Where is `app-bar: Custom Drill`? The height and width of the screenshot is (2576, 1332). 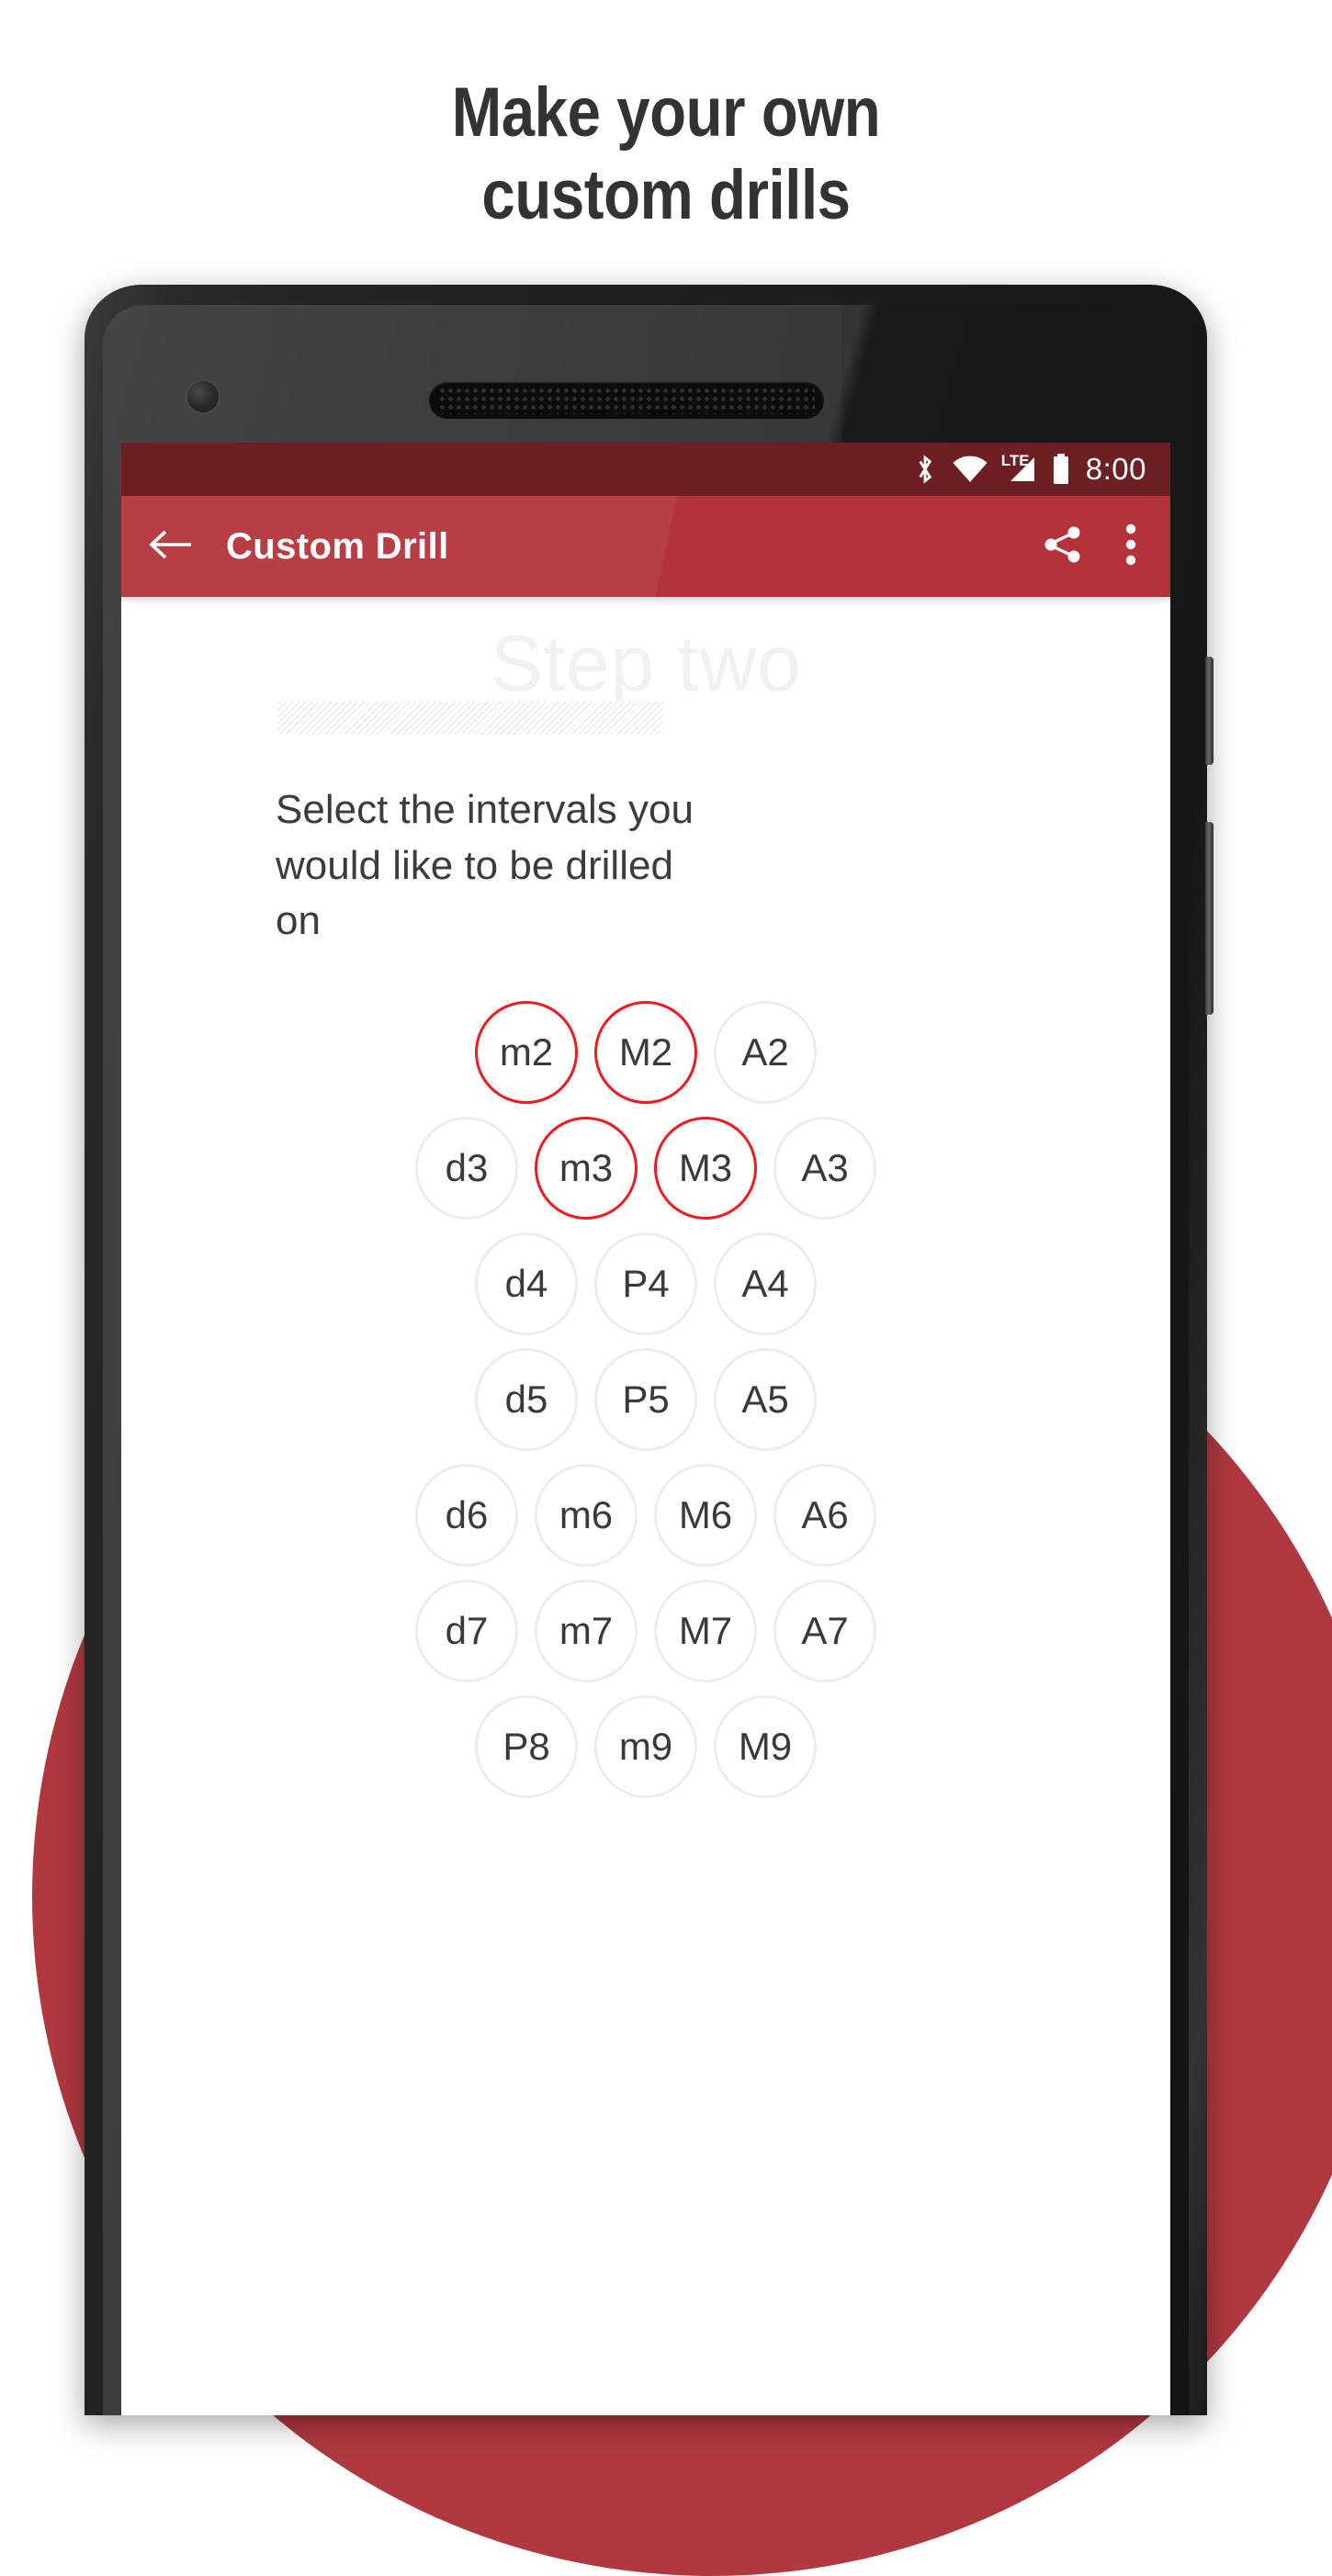 app-bar: Custom Drill is located at coordinates (645, 546).